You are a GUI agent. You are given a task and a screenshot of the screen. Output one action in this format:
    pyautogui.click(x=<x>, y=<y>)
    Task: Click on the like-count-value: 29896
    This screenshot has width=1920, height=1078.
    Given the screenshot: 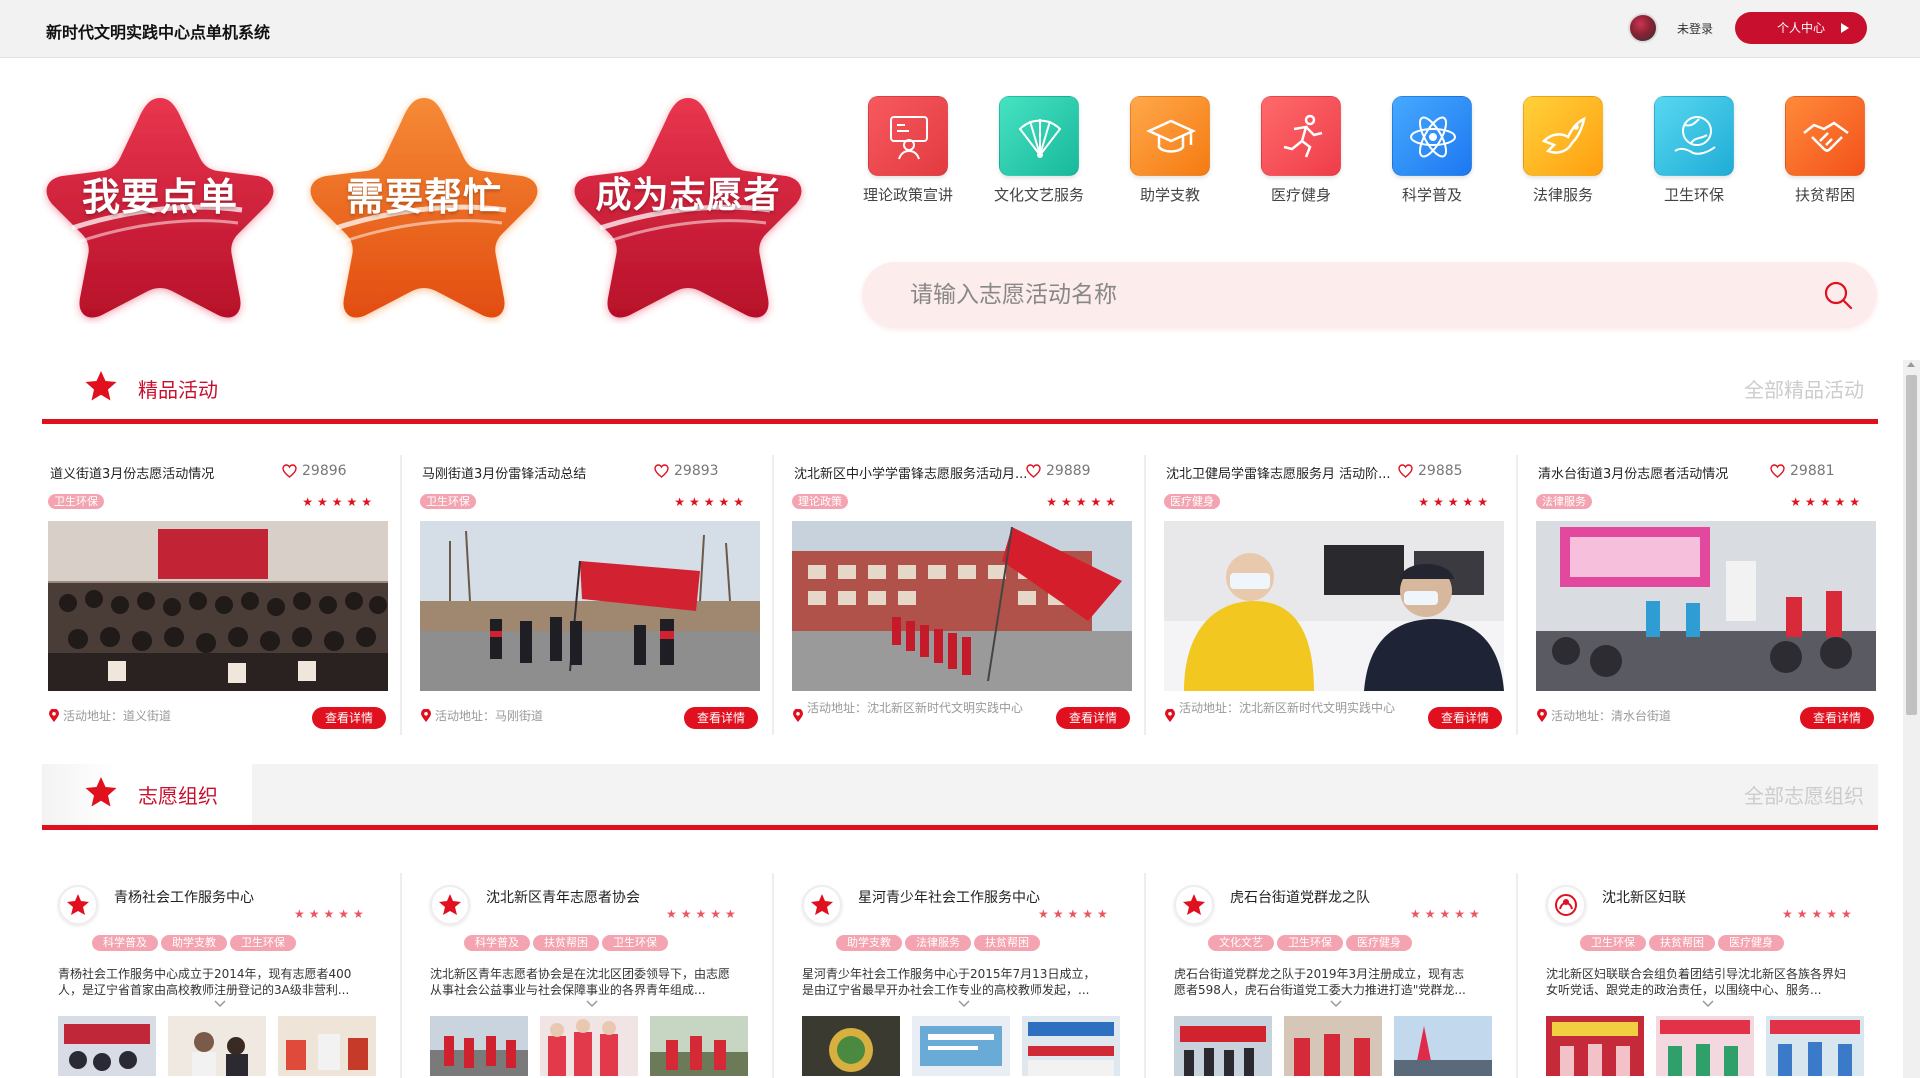 What is the action you would take?
    pyautogui.click(x=324, y=471)
    